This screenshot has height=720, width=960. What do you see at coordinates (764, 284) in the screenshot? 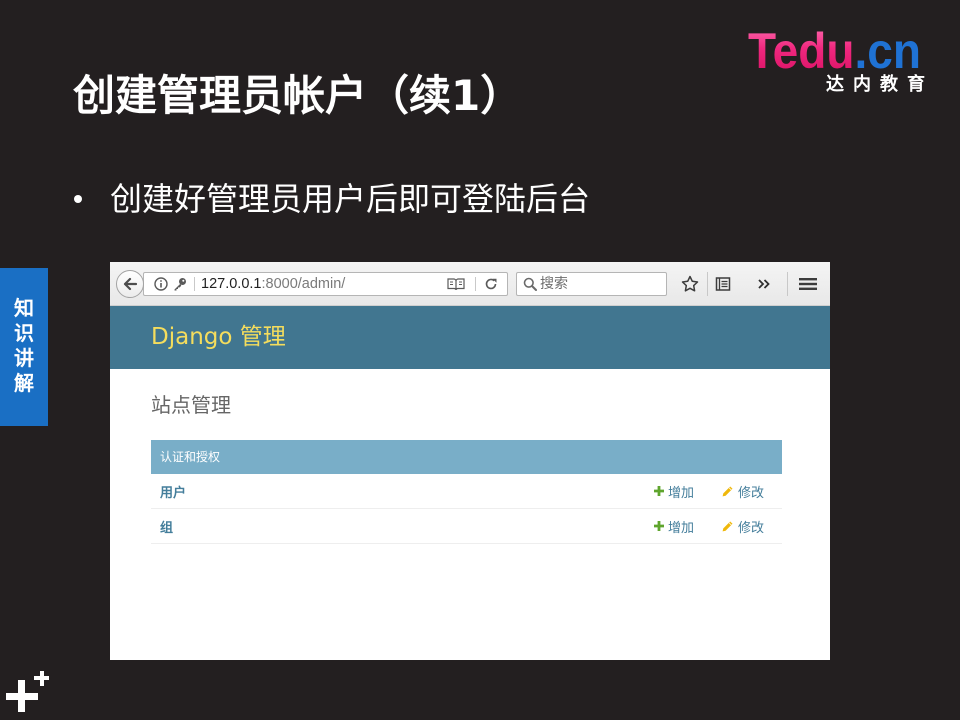
I see `overflow-chevrons-icon` at bounding box center [764, 284].